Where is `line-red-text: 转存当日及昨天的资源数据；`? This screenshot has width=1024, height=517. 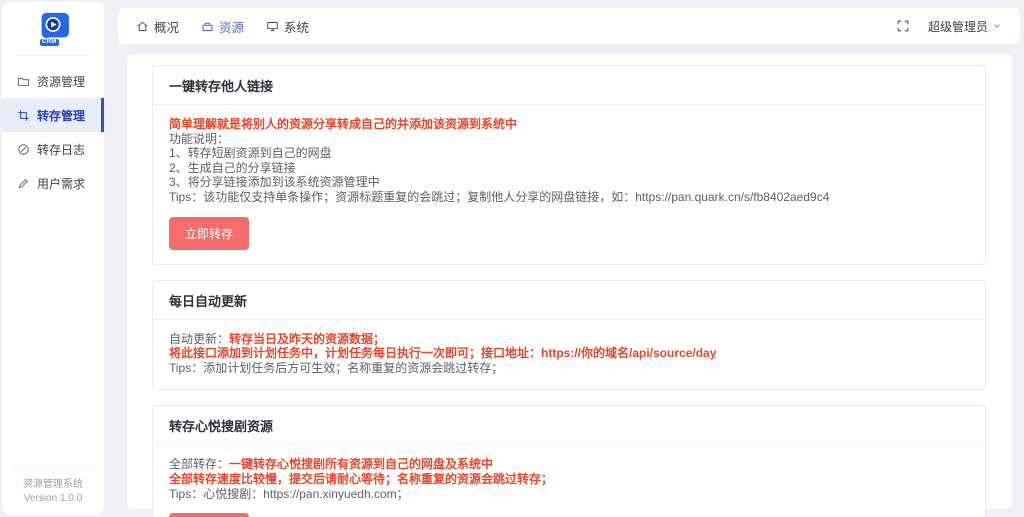 line-red-text: 转存当日及昨天的资源数据； is located at coordinates (307, 338).